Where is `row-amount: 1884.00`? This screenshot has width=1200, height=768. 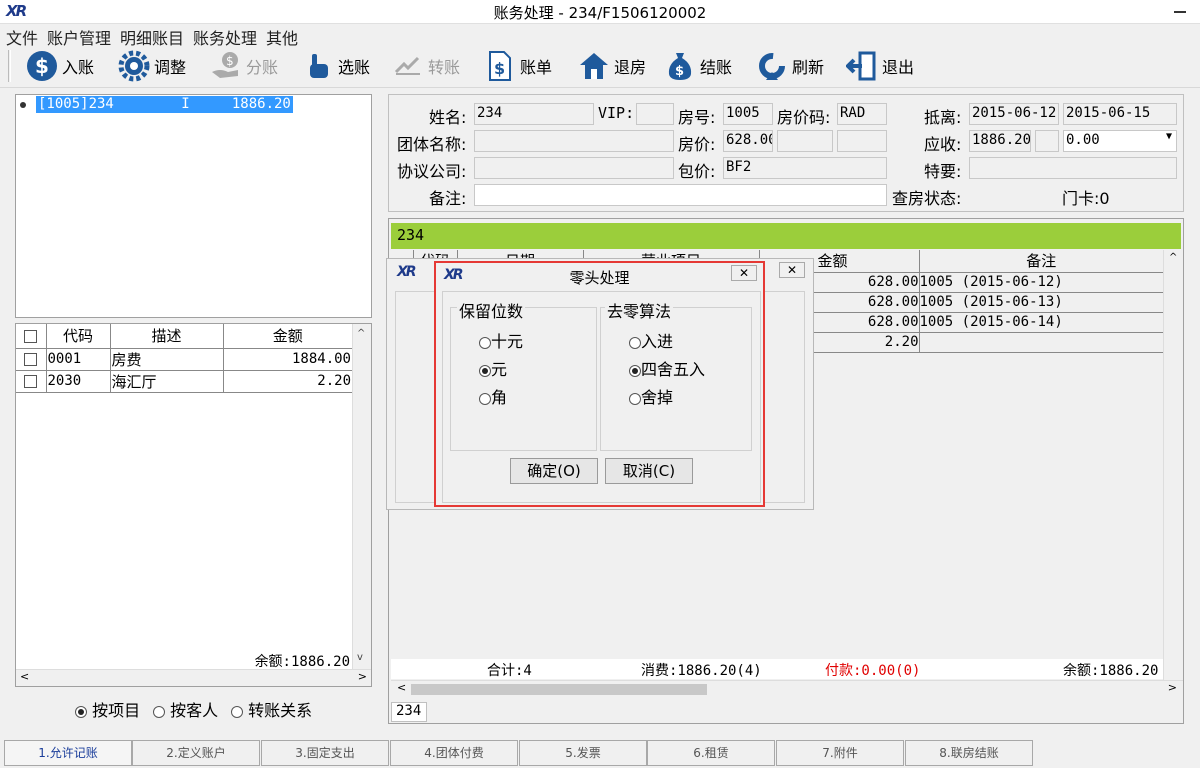 row-amount: 1884.00 is located at coordinates (287, 359).